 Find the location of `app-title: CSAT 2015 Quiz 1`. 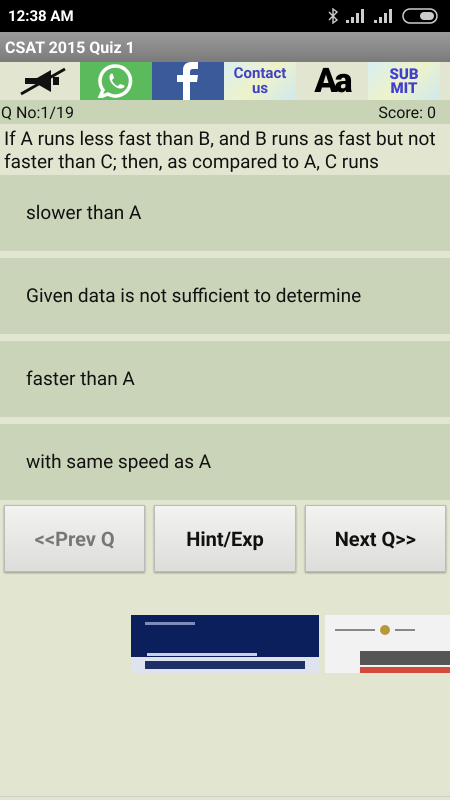

app-title: CSAT 2015 Quiz 1 is located at coordinates (70, 47).